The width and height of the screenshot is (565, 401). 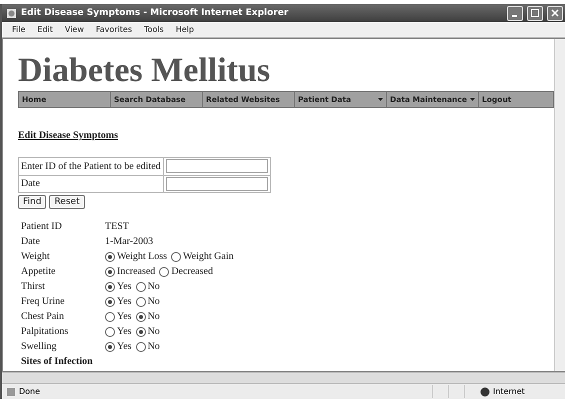 What do you see at coordinates (39, 346) in the screenshot?
I see `record-label: Swelling` at bounding box center [39, 346].